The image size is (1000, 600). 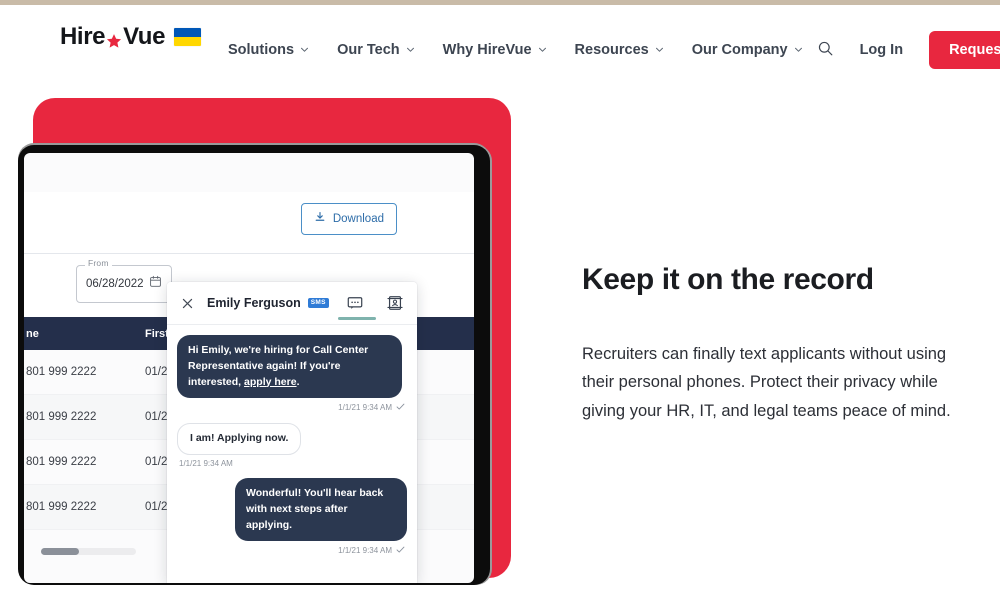 I want to click on nav-label: Our Company, so click(x=739, y=50).